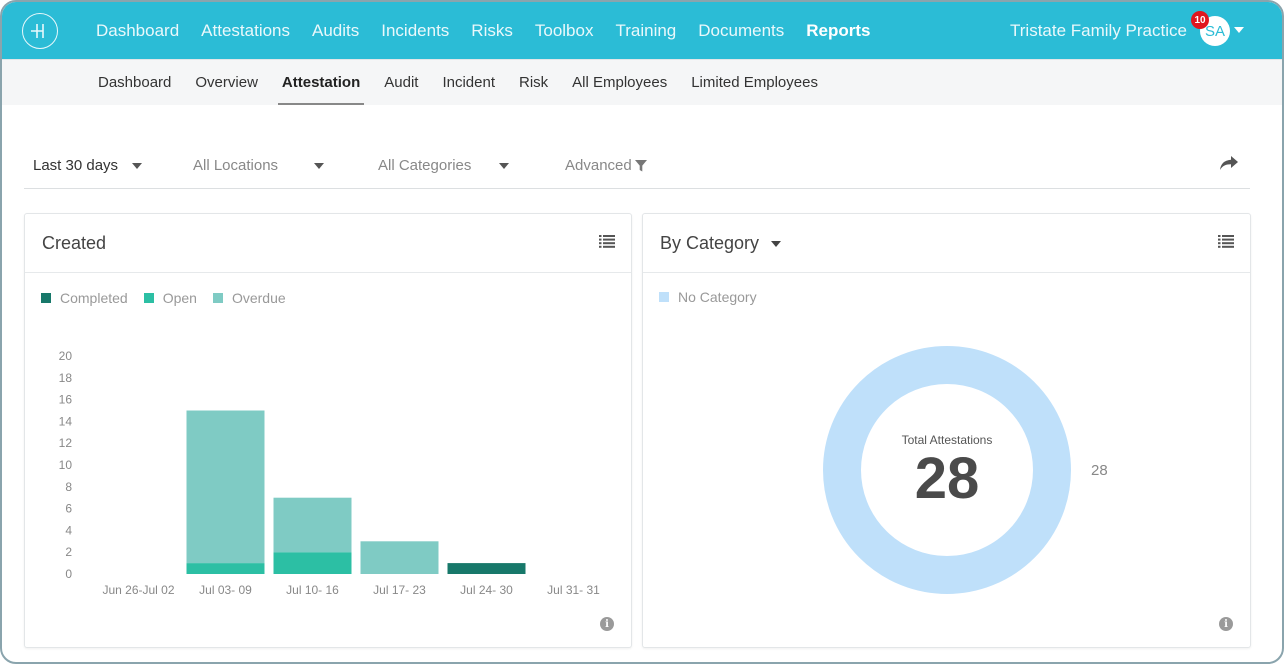 This screenshot has height=664, width=1284. Describe the element at coordinates (66, 378) in the screenshot. I see `y-tick-label: 18` at that location.